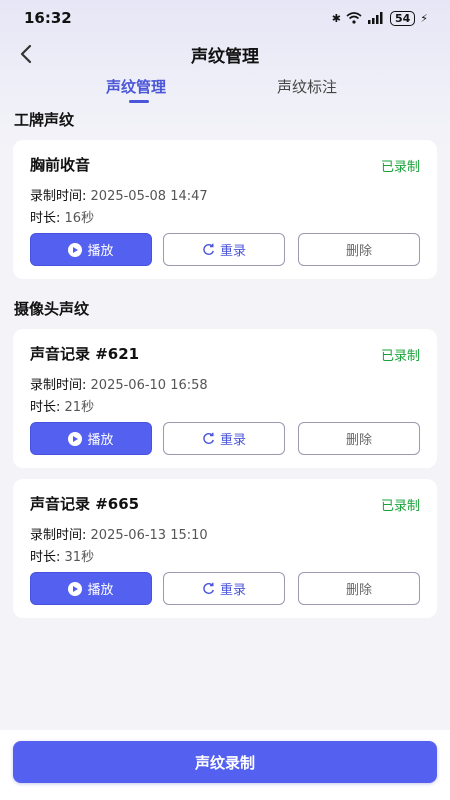 This screenshot has height=800, width=450. I want to click on tab-voiceprint-management: 声纹管理, so click(136, 86).